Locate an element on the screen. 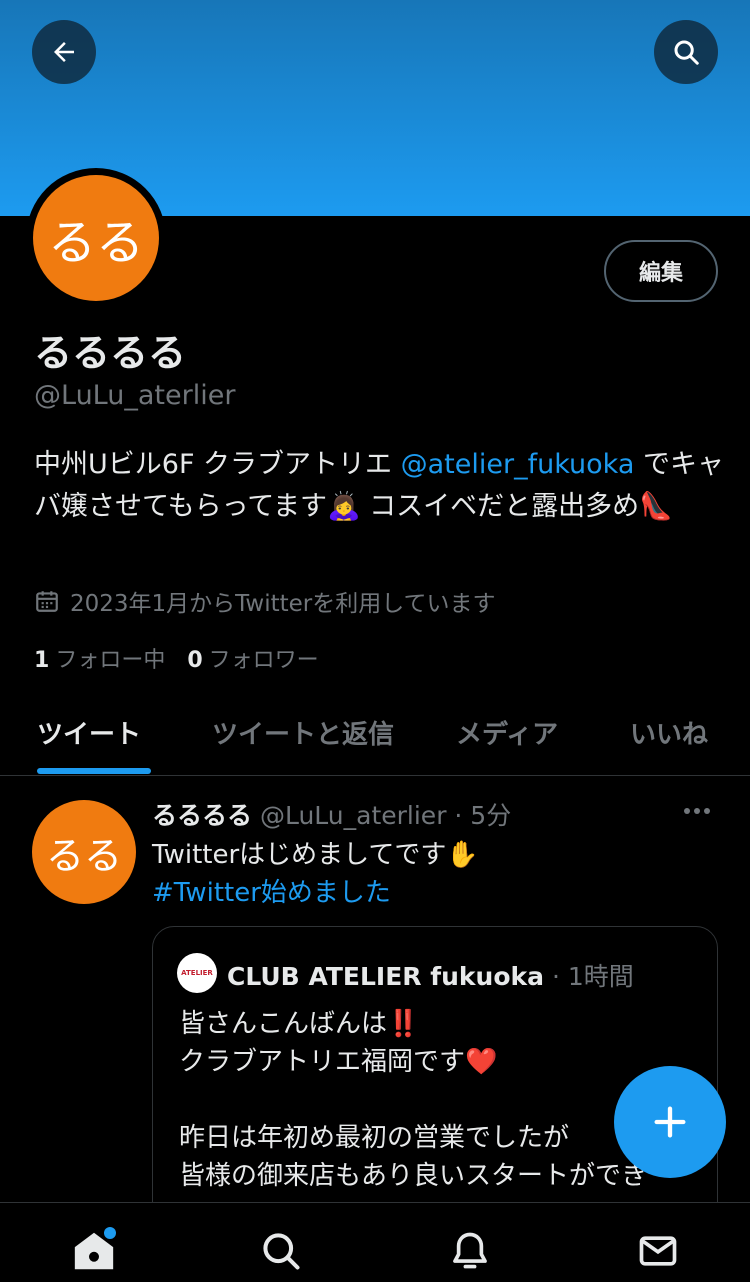 This screenshot has width=750, height=1282. tweet-hashtag: #Twitter始めました is located at coordinates (315, 893).